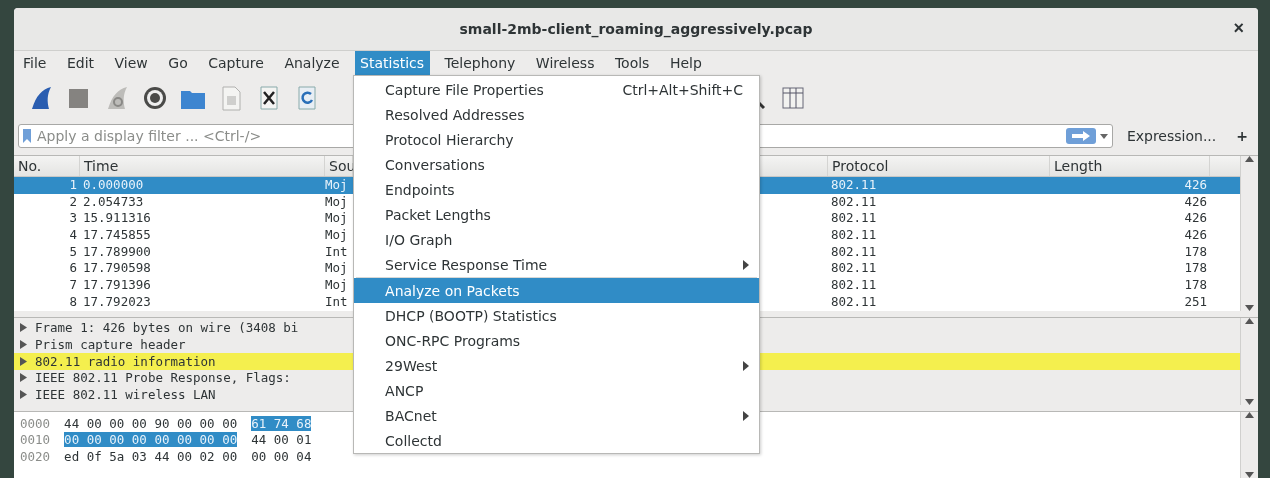 The height and width of the screenshot is (478, 1270). What do you see at coordinates (412, 365) in the screenshot?
I see `menu-entry-label: 29West` at bounding box center [412, 365].